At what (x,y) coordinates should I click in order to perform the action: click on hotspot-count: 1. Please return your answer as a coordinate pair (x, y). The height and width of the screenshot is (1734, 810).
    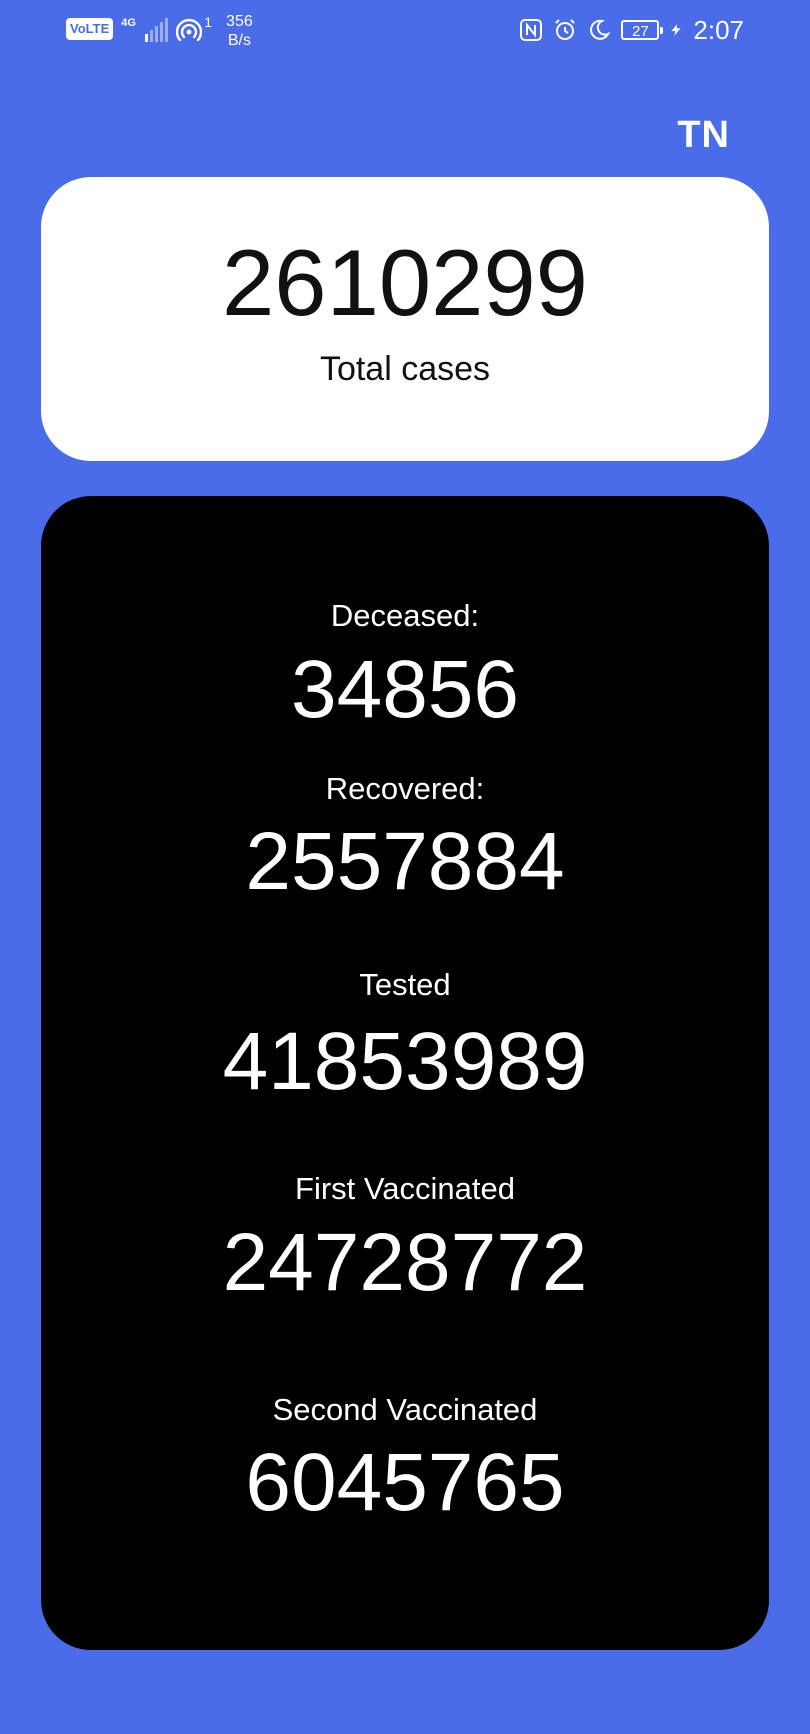
    Looking at the image, I should click on (208, 22).